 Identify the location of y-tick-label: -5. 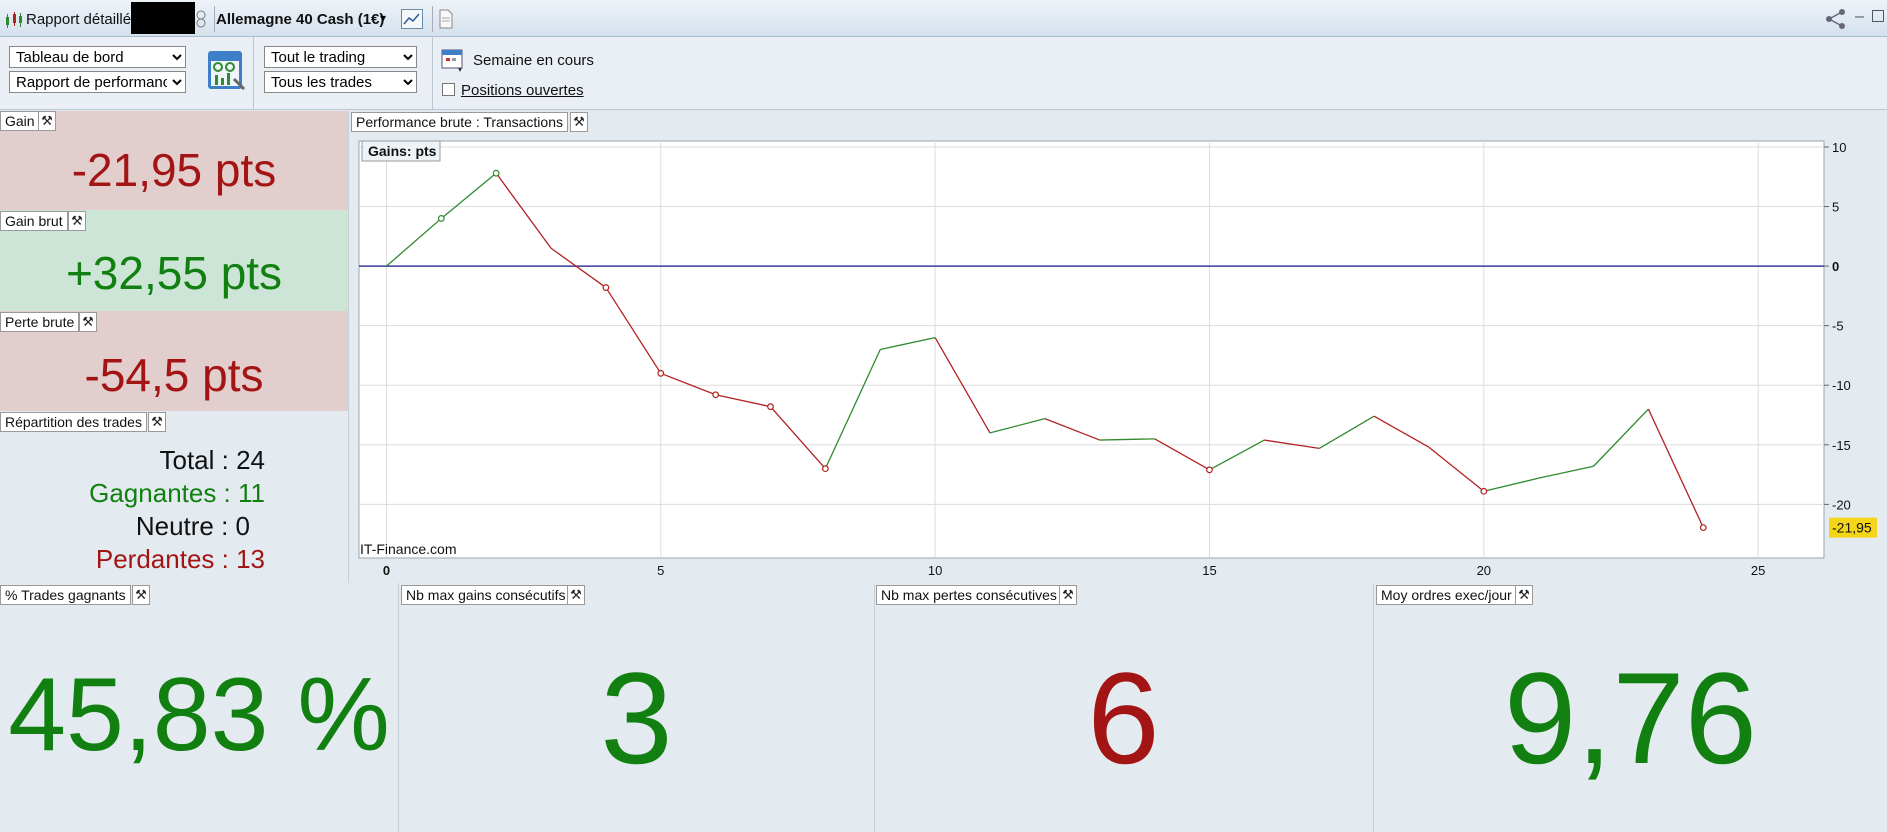
(1838, 326).